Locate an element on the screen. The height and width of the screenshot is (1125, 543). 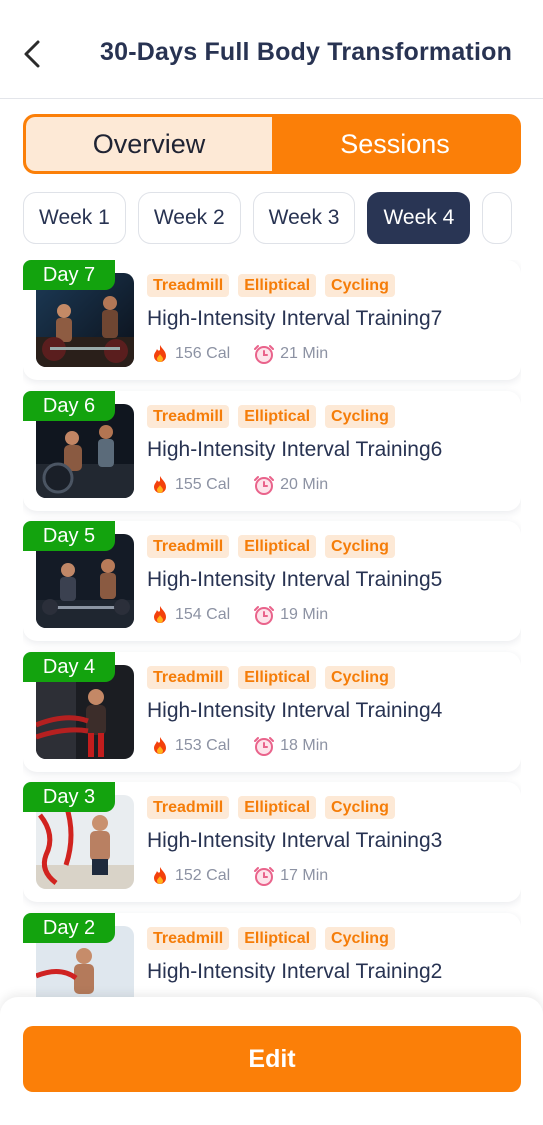
week-chip-2: Week 2 is located at coordinates (189, 218).